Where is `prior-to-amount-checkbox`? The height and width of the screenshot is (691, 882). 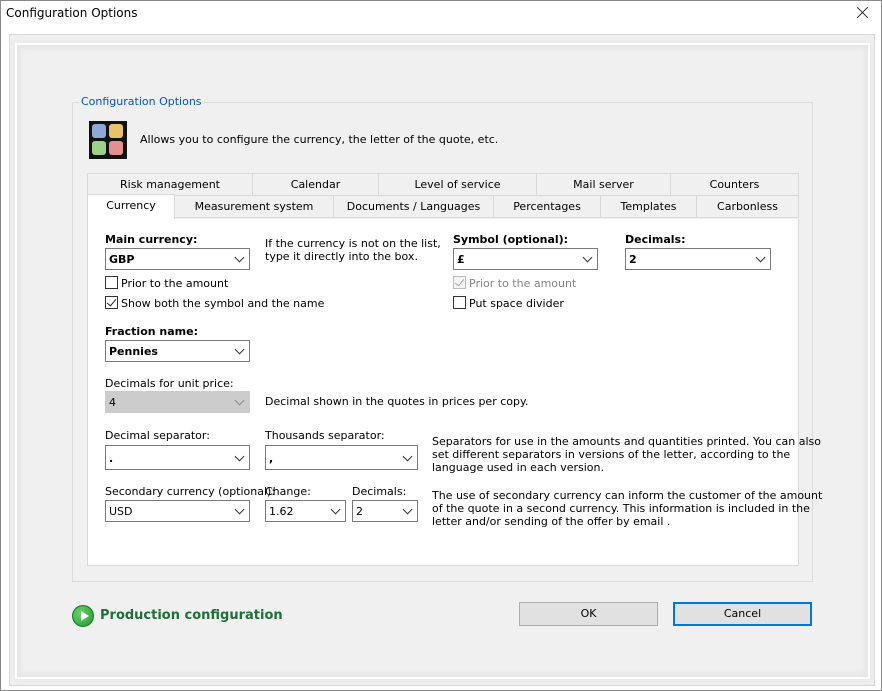 prior-to-amount-checkbox is located at coordinates (111, 282).